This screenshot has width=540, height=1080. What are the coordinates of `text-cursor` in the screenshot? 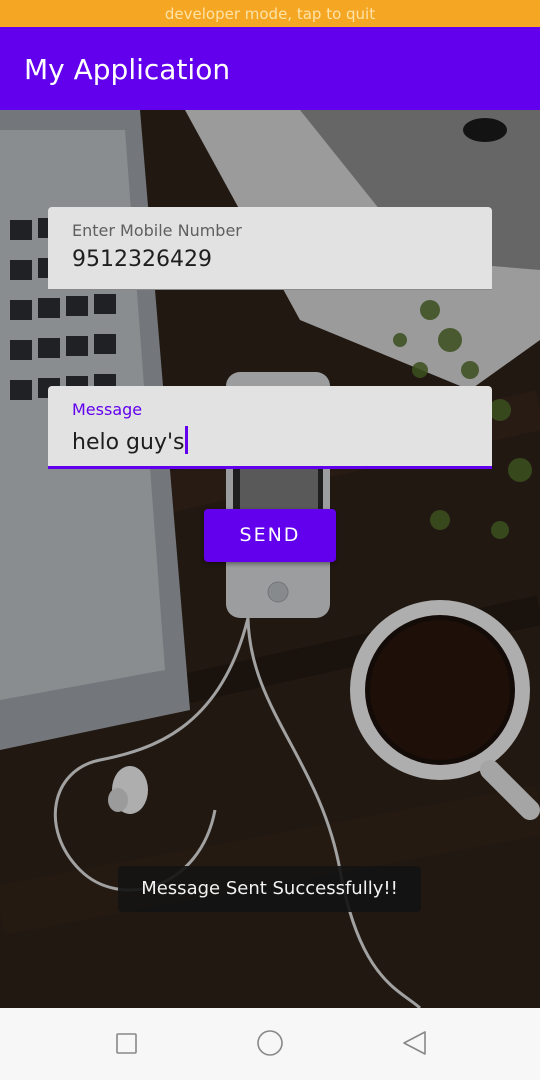 It's located at (187, 440).